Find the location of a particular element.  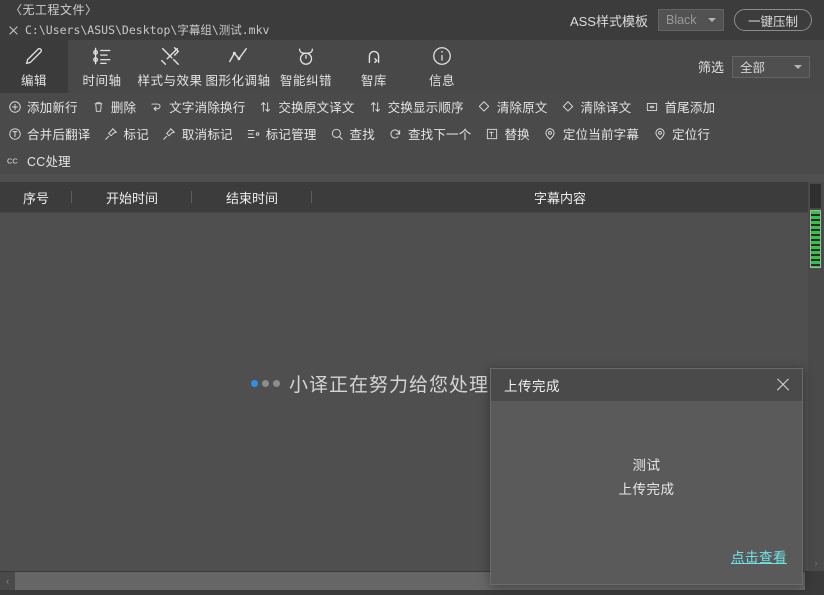

column-label: 字幕内容 is located at coordinates (559, 198).